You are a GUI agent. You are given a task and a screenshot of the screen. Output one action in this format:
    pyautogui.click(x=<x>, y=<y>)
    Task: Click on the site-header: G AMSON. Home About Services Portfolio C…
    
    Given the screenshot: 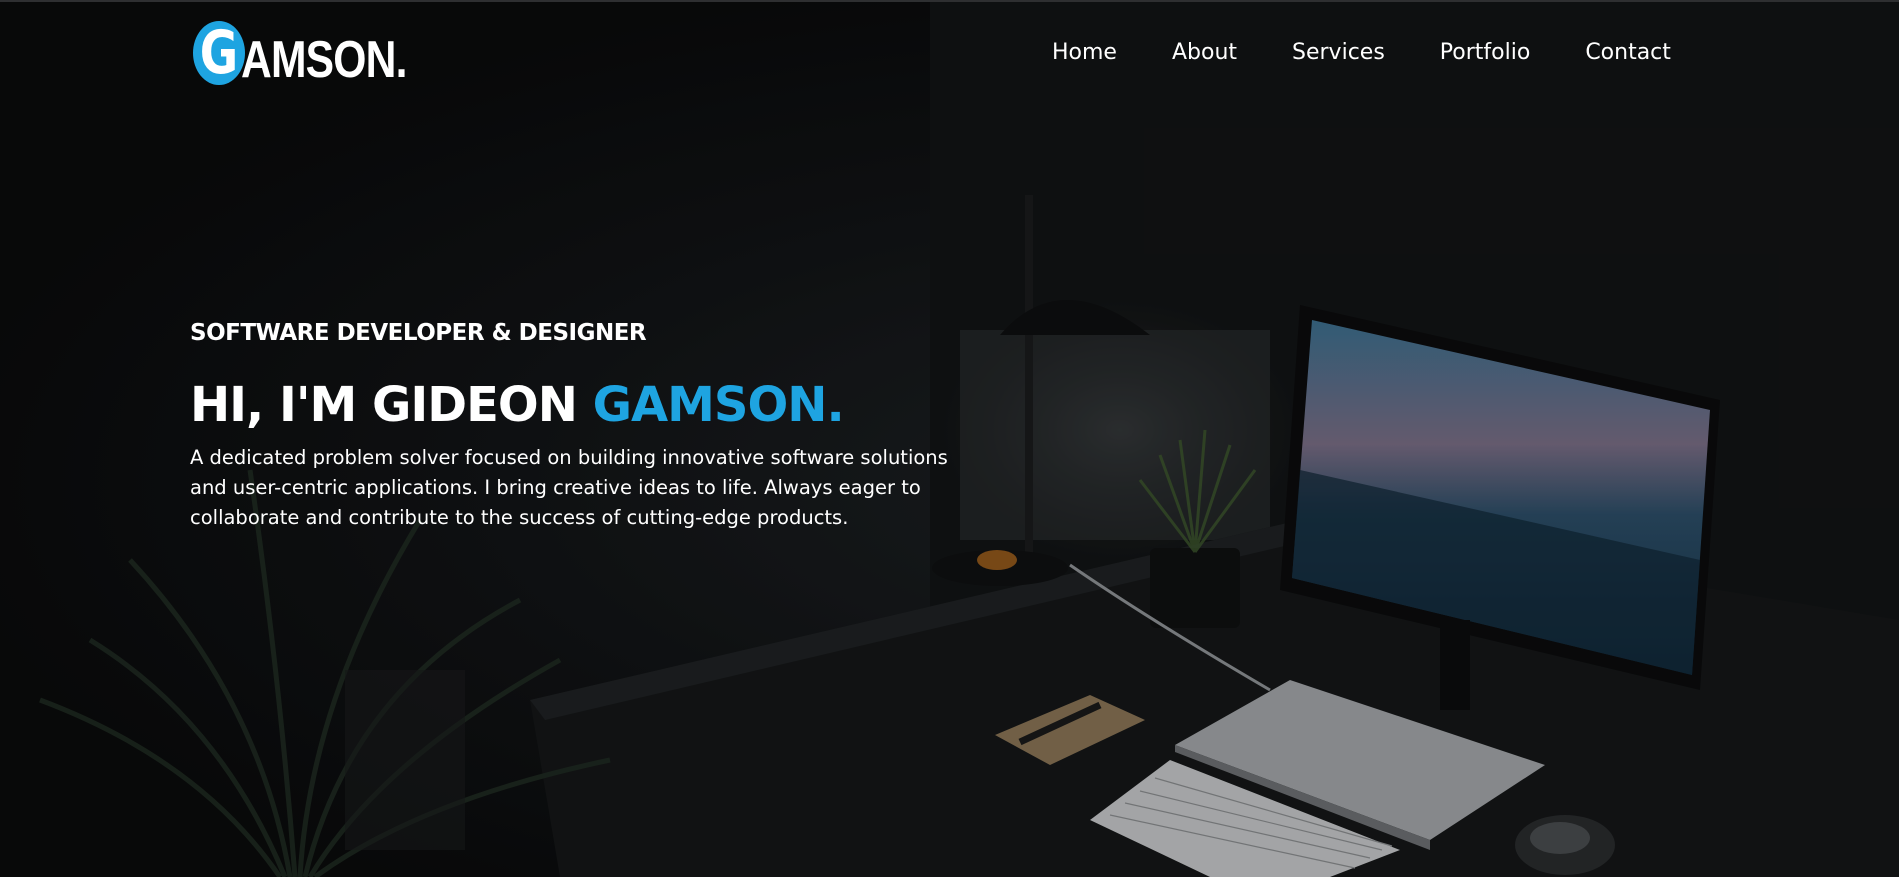 What is the action you would take?
    pyautogui.click(x=949, y=50)
    